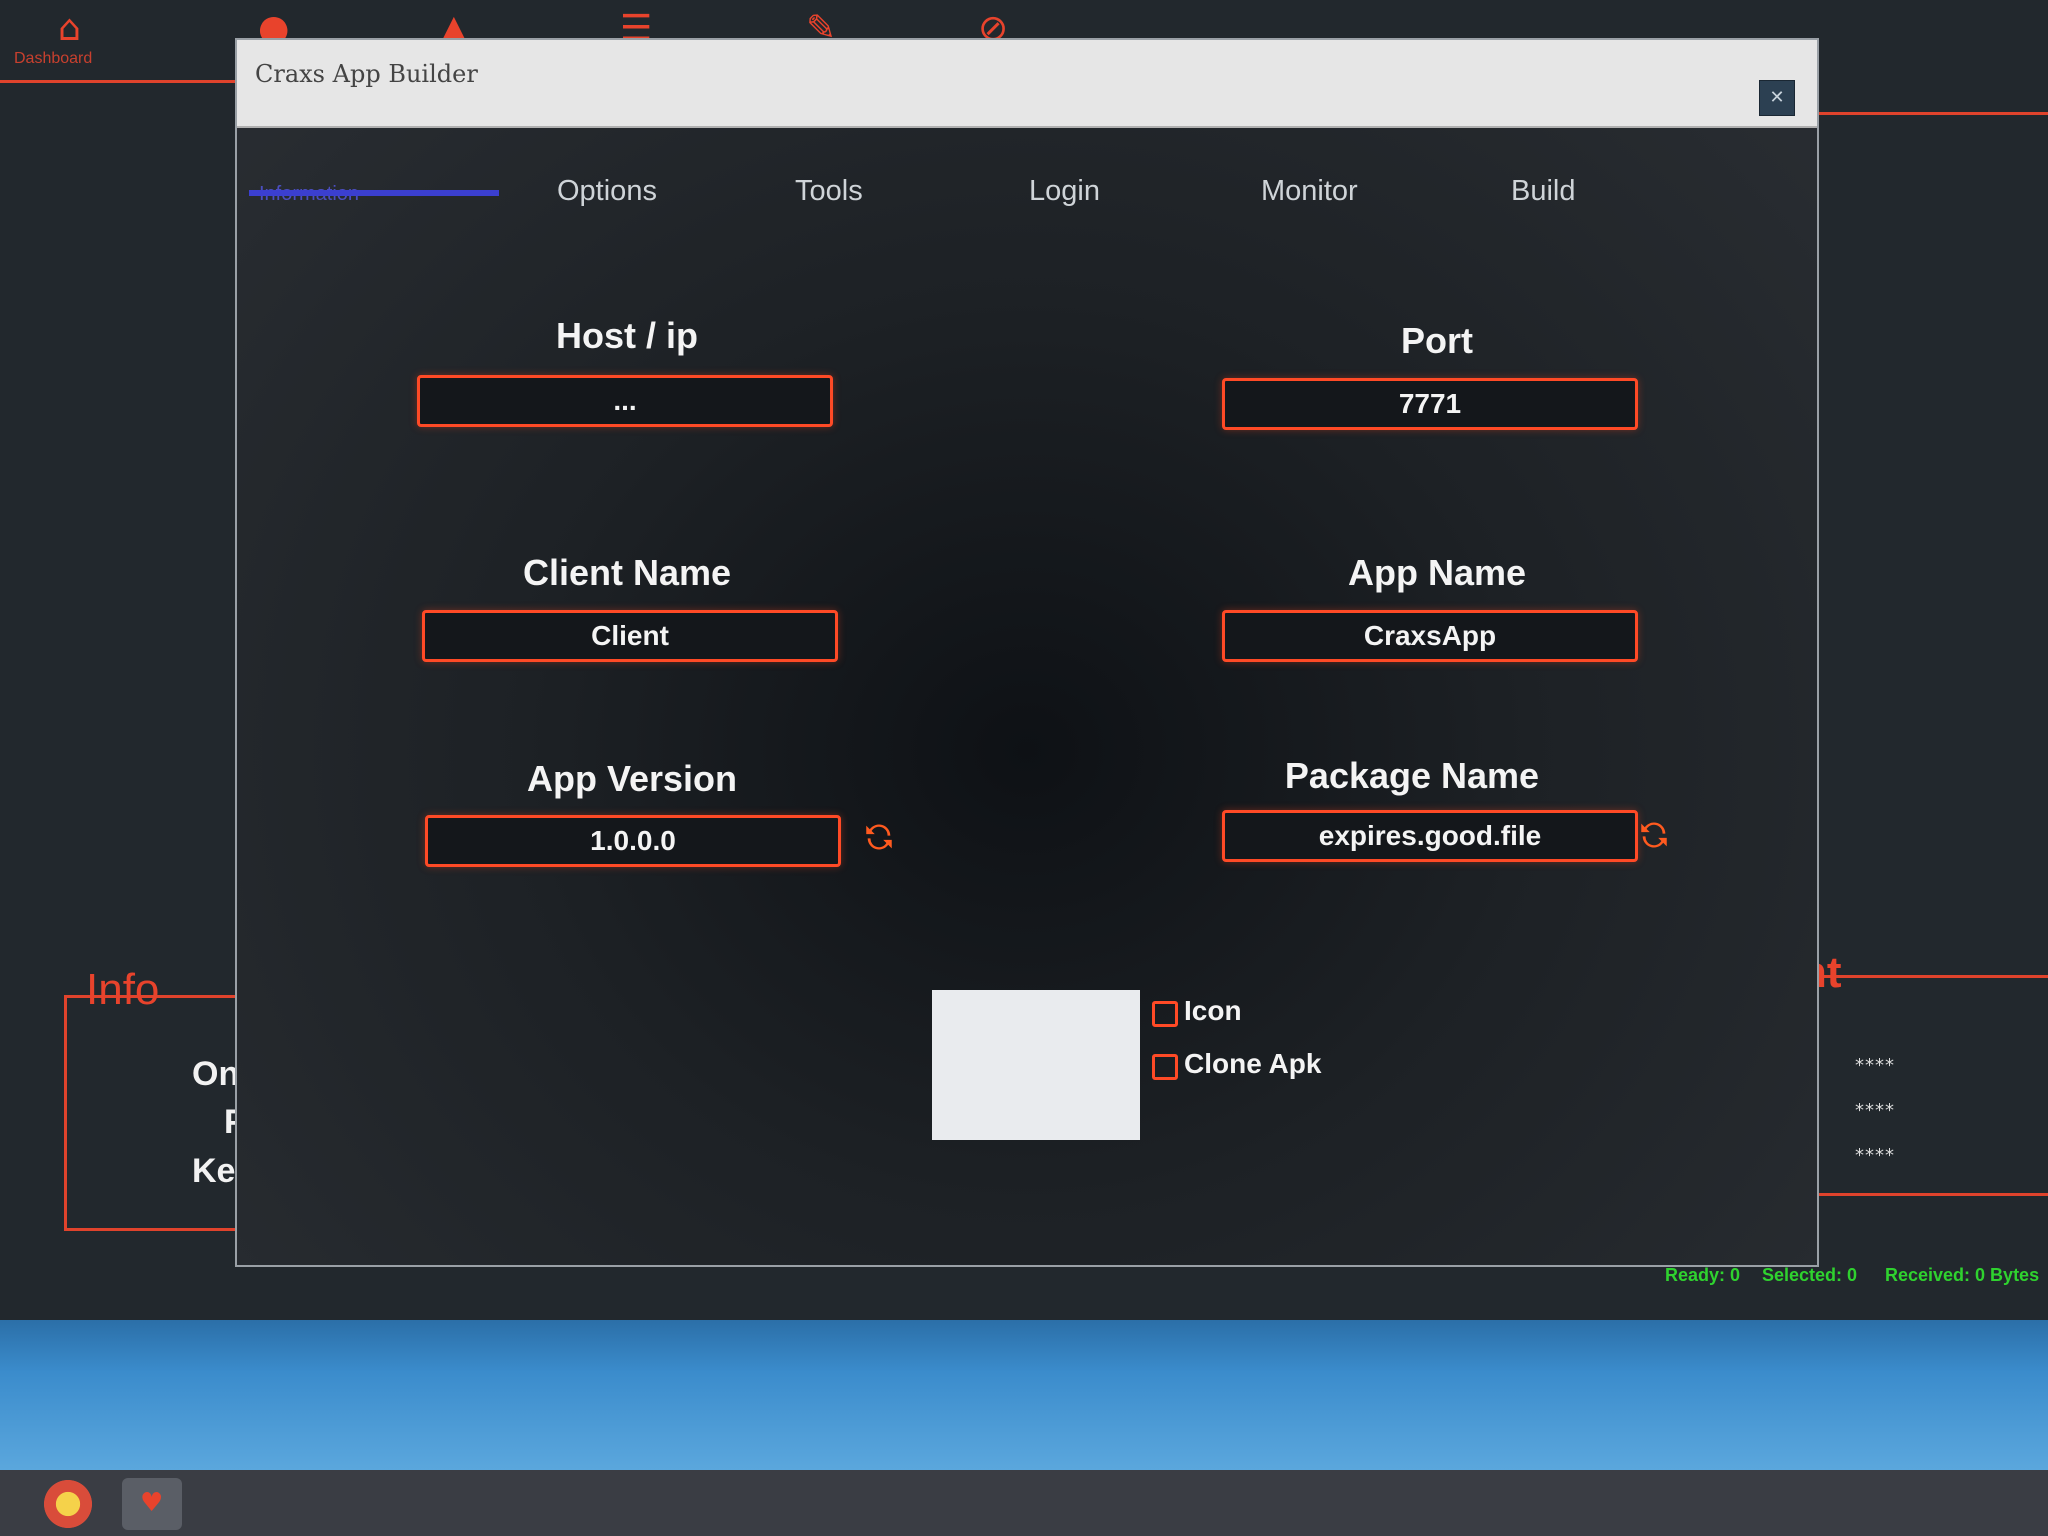 The image size is (2048, 1536). Describe the element at coordinates (1412, 775) in the screenshot. I see `package-name-label: Package Name` at that location.